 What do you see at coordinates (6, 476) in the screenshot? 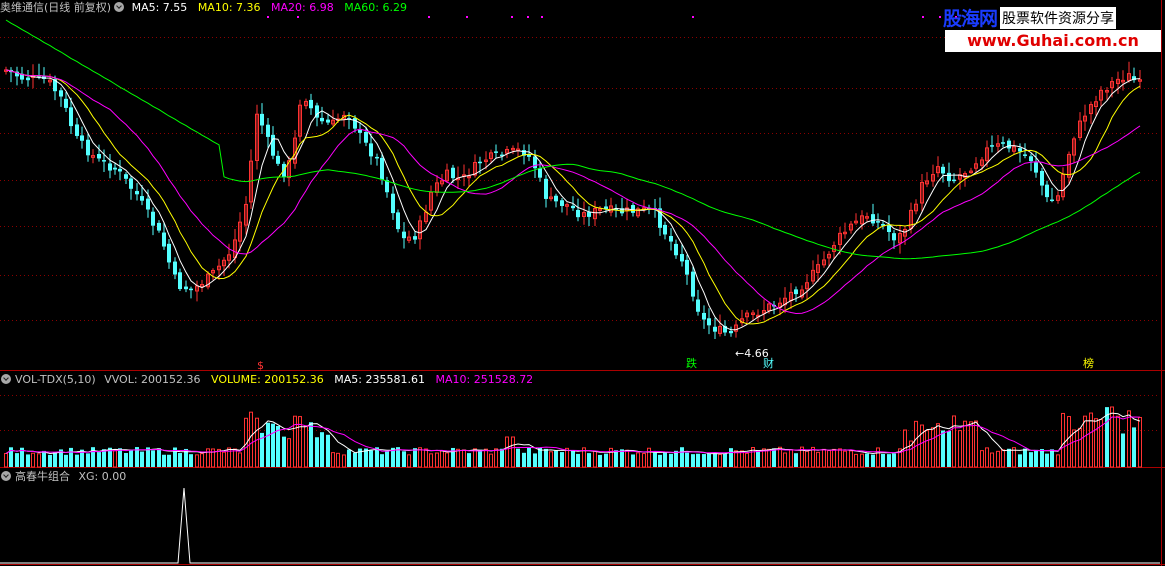
I see `xg-panel-menu-icon` at bounding box center [6, 476].